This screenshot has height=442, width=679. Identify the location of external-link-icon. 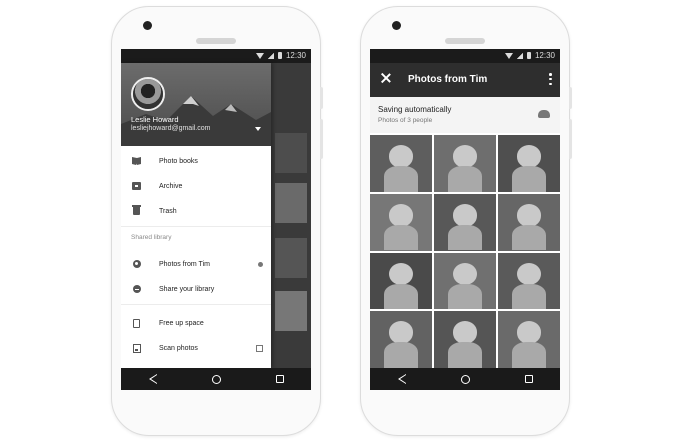
(259, 348).